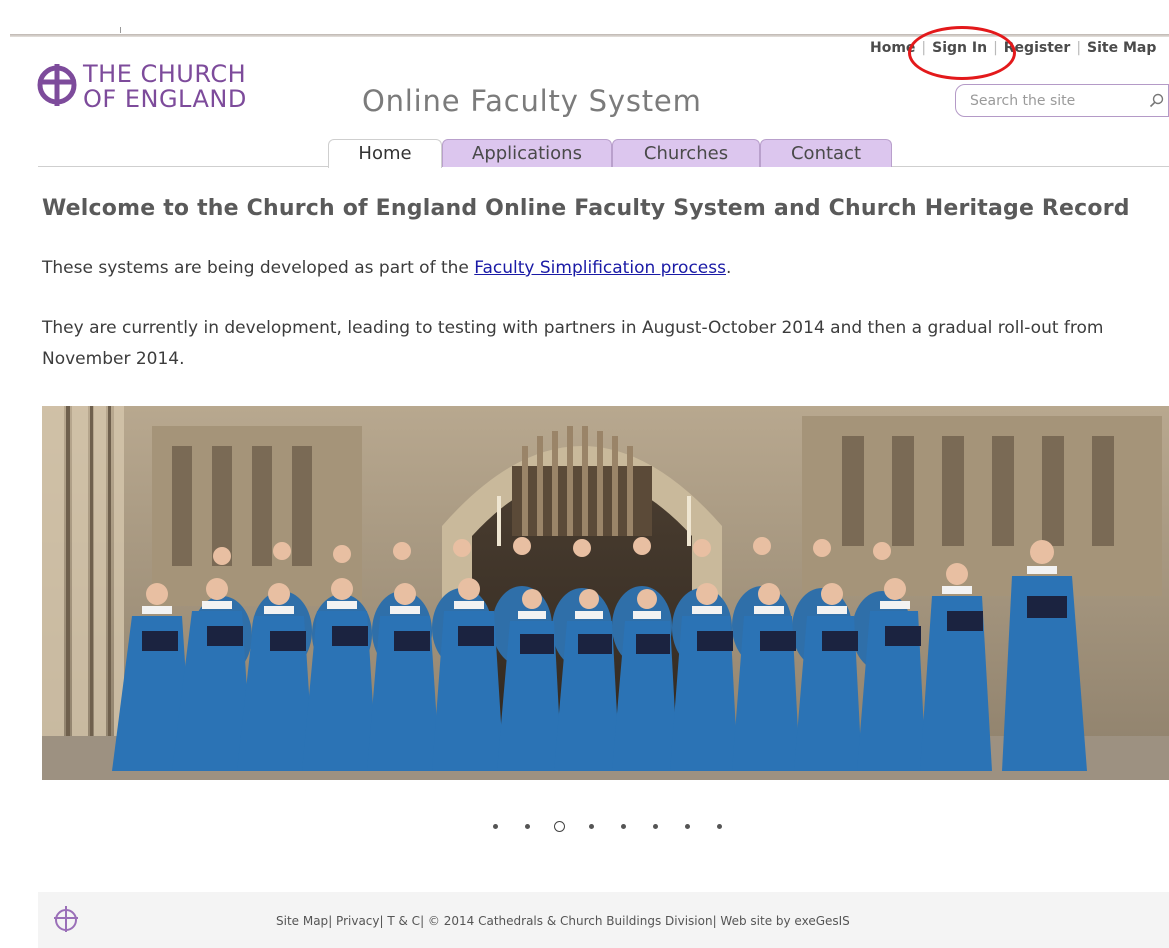 The height and width of the screenshot is (948, 1169). Describe the element at coordinates (527, 153) in the screenshot. I see `tab-applications: Applications` at that location.